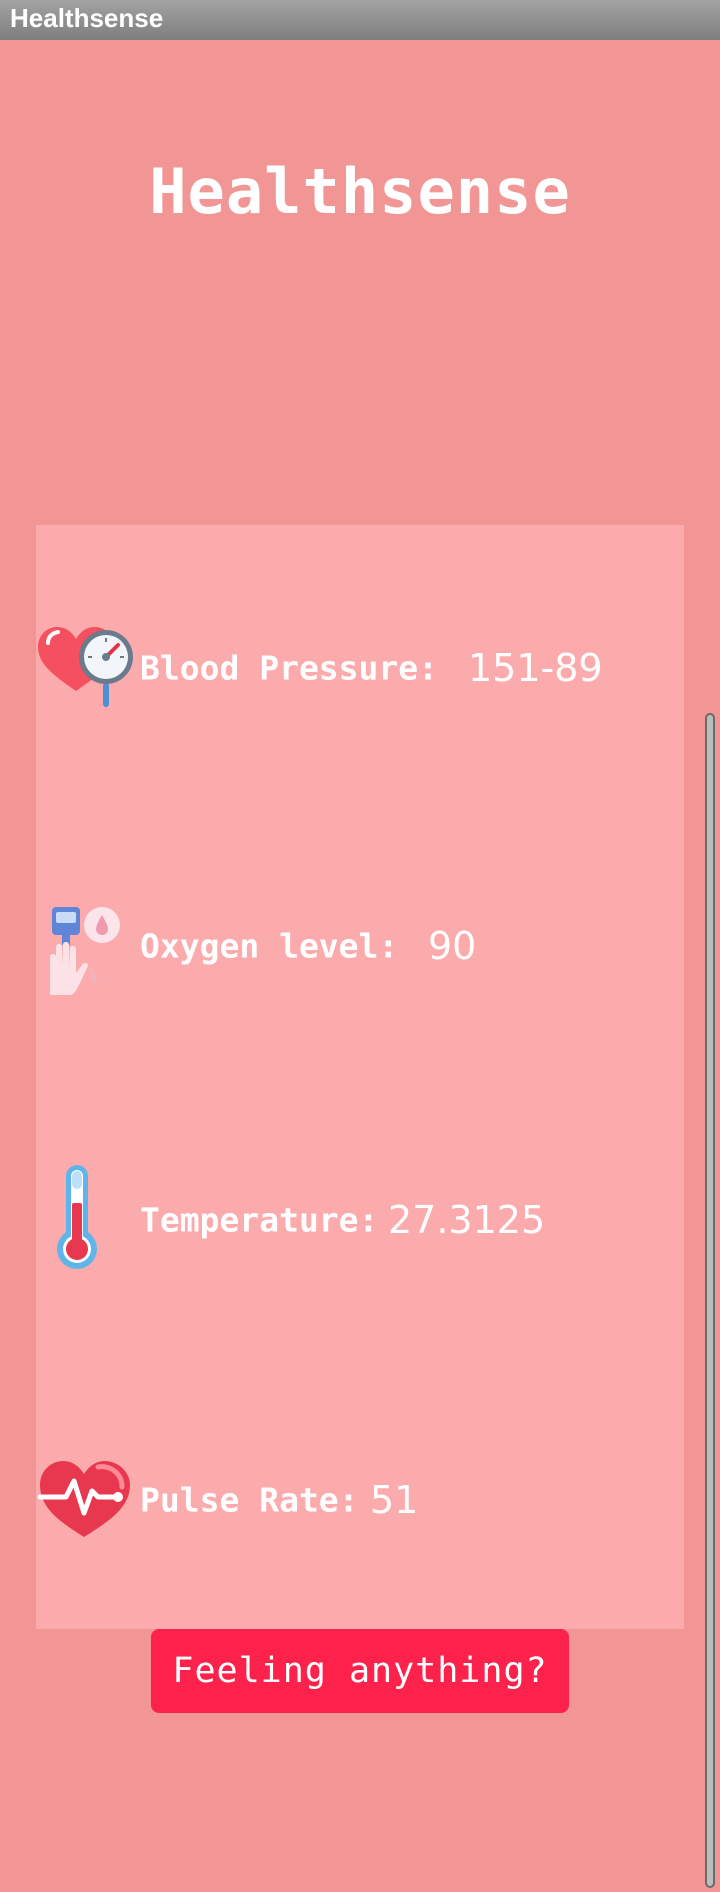  Describe the element at coordinates (85, 667) in the screenshot. I see `heart-gauge-icon` at that location.